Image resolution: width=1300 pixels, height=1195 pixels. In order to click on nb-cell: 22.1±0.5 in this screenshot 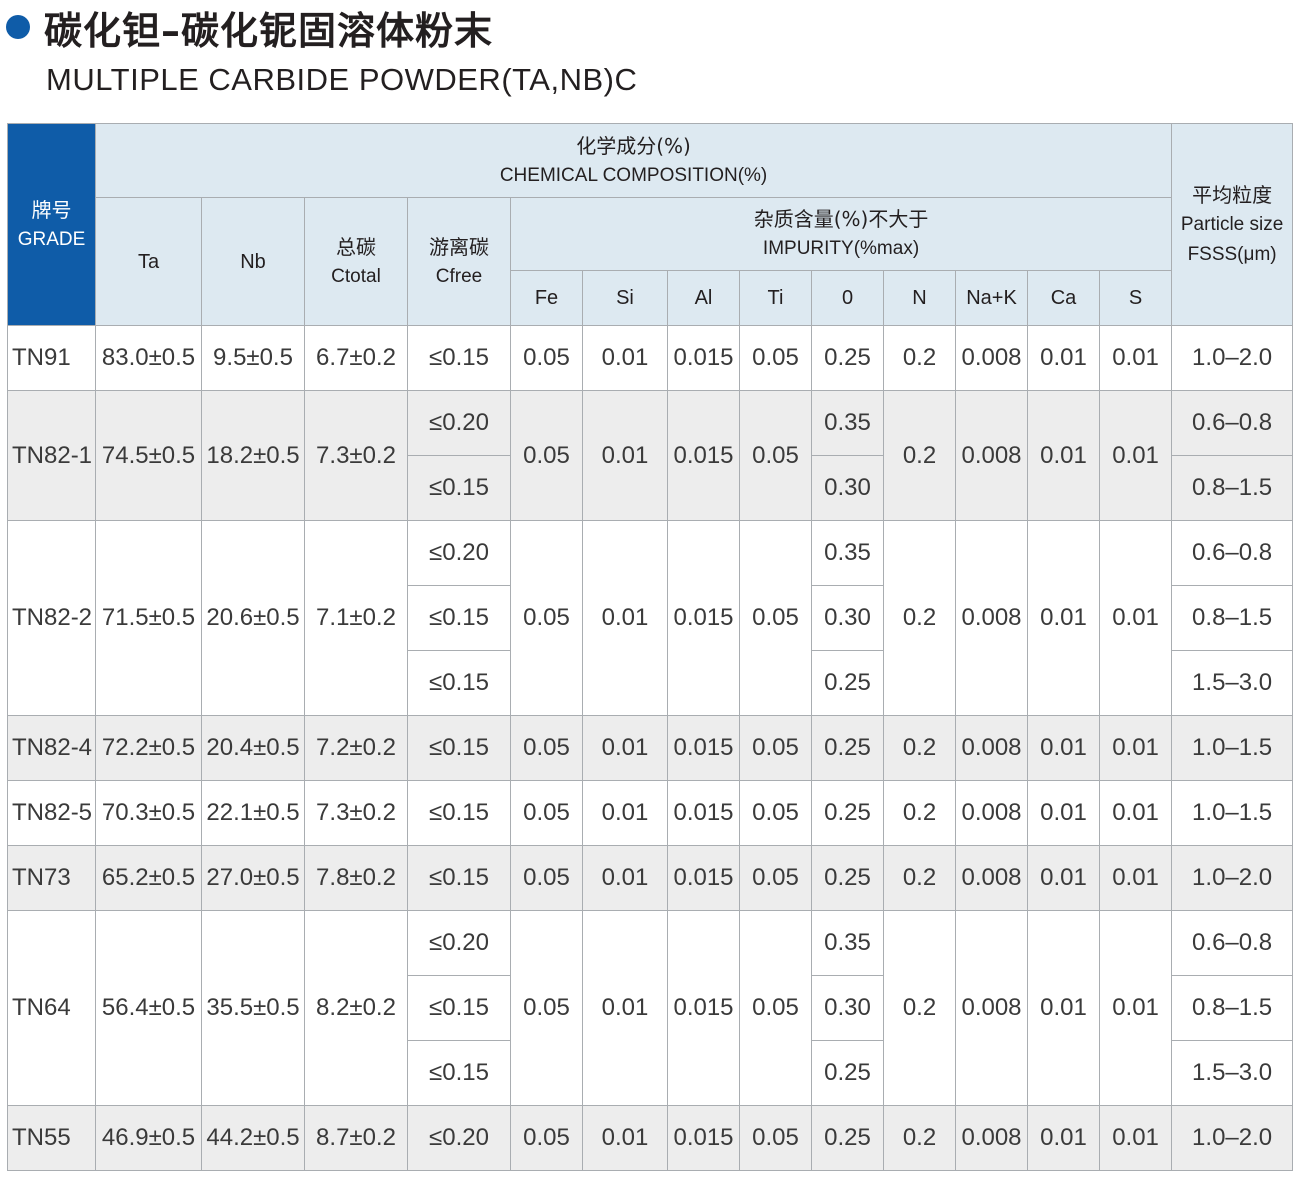, I will do `click(253, 813)`.